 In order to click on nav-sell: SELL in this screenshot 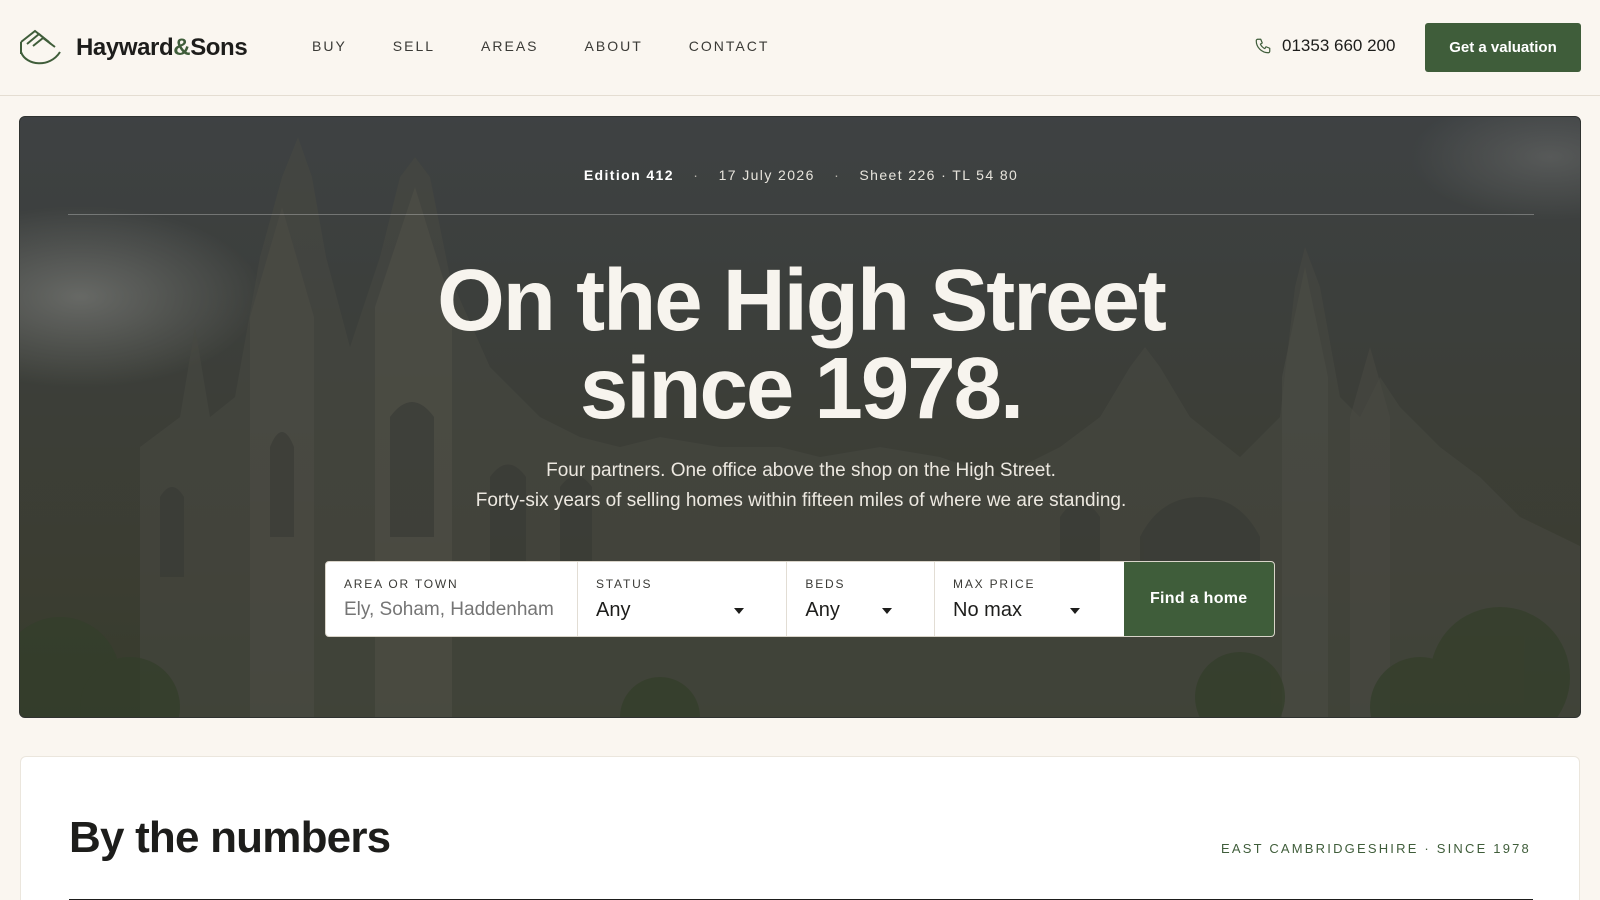, I will do `click(414, 46)`.